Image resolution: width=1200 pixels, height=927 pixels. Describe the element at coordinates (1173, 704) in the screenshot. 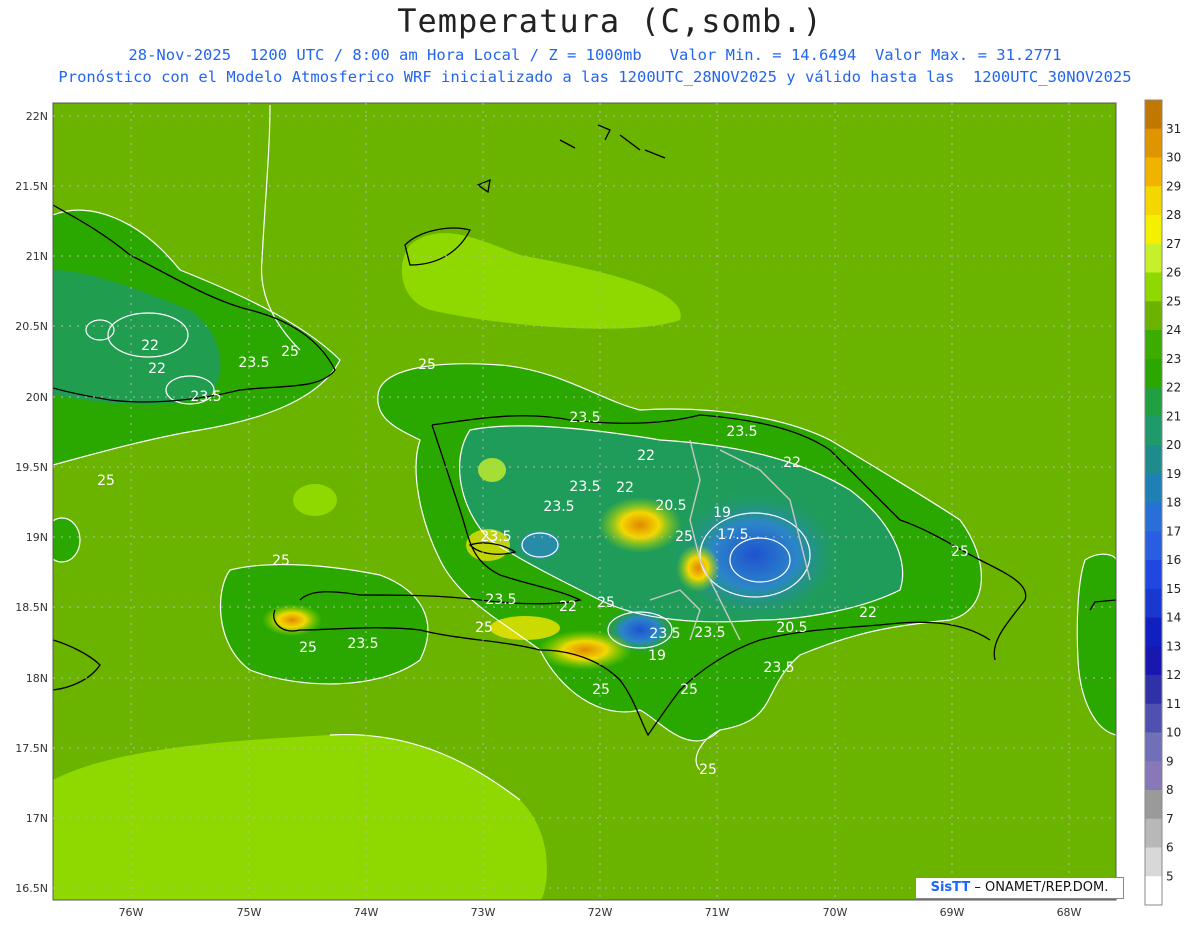

I see `legend-tick-label: 11` at that location.